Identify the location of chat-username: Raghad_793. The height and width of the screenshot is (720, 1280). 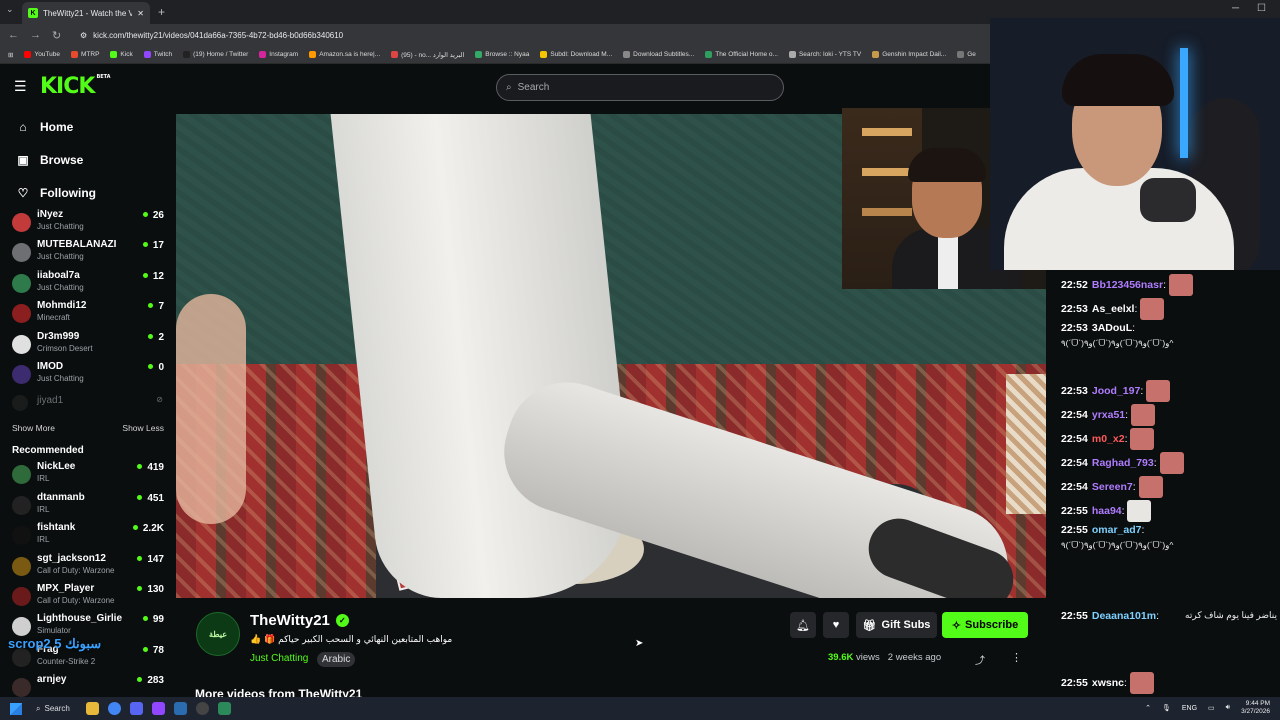
(1123, 463).